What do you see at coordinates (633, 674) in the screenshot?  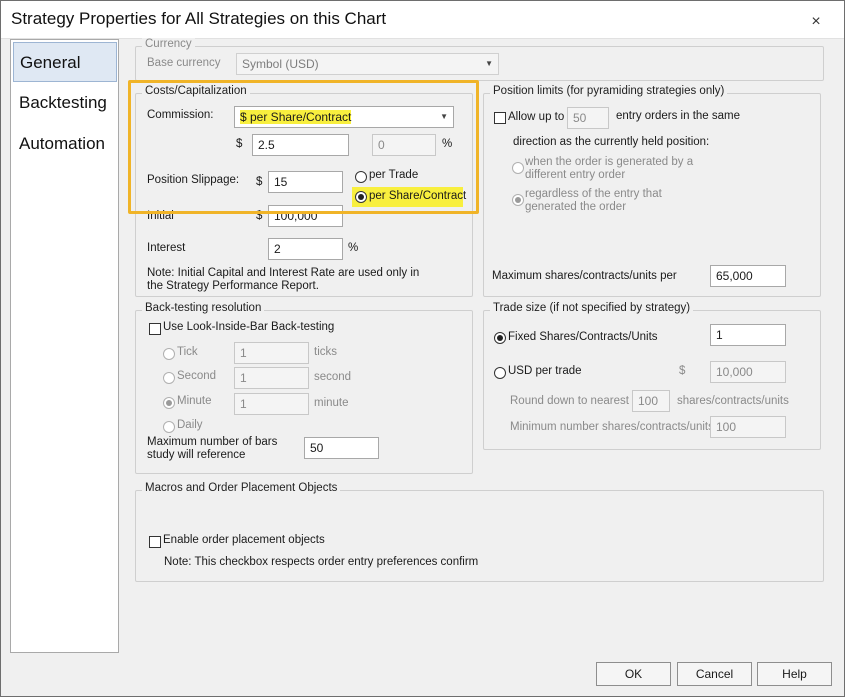 I see `ok-button: OK` at bounding box center [633, 674].